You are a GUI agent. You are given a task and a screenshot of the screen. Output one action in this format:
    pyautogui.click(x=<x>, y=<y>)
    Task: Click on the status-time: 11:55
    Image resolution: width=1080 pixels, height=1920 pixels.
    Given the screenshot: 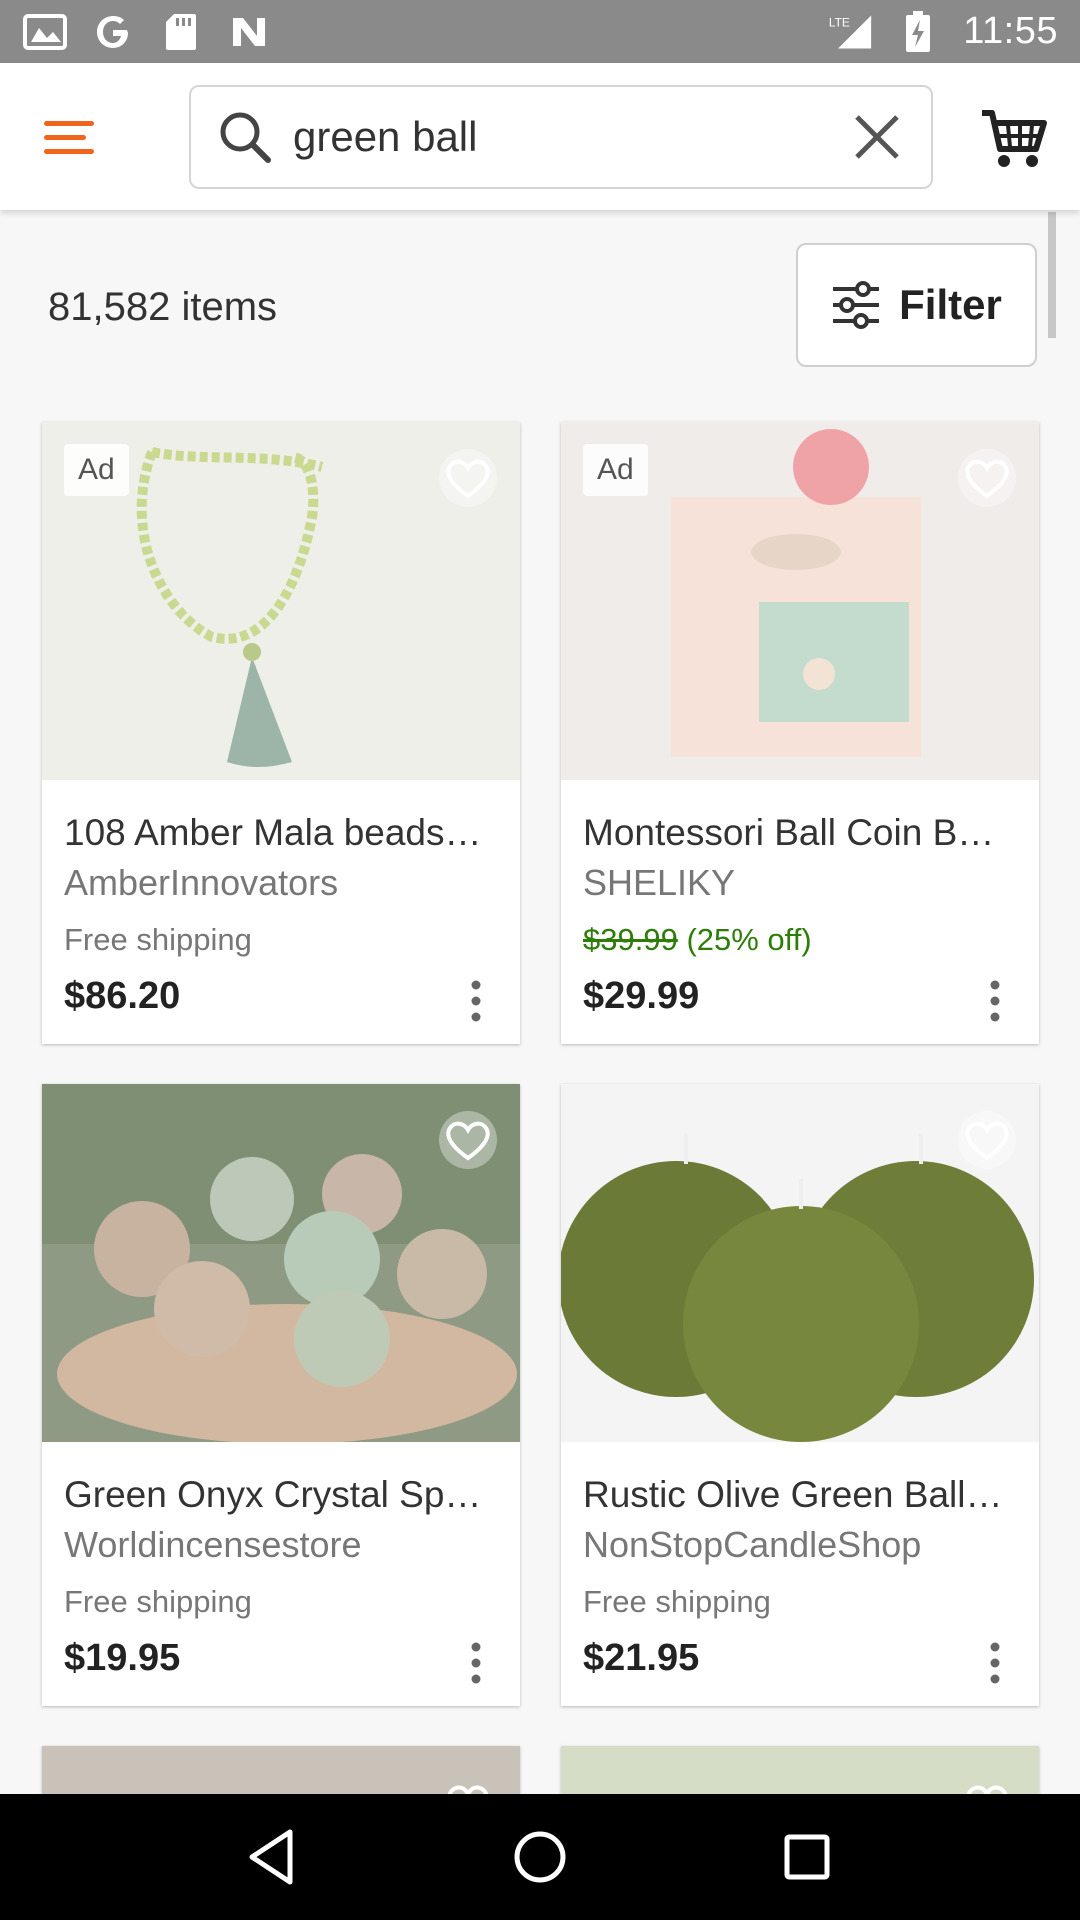 What is the action you would take?
    pyautogui.click(x=1010, y=31)
    